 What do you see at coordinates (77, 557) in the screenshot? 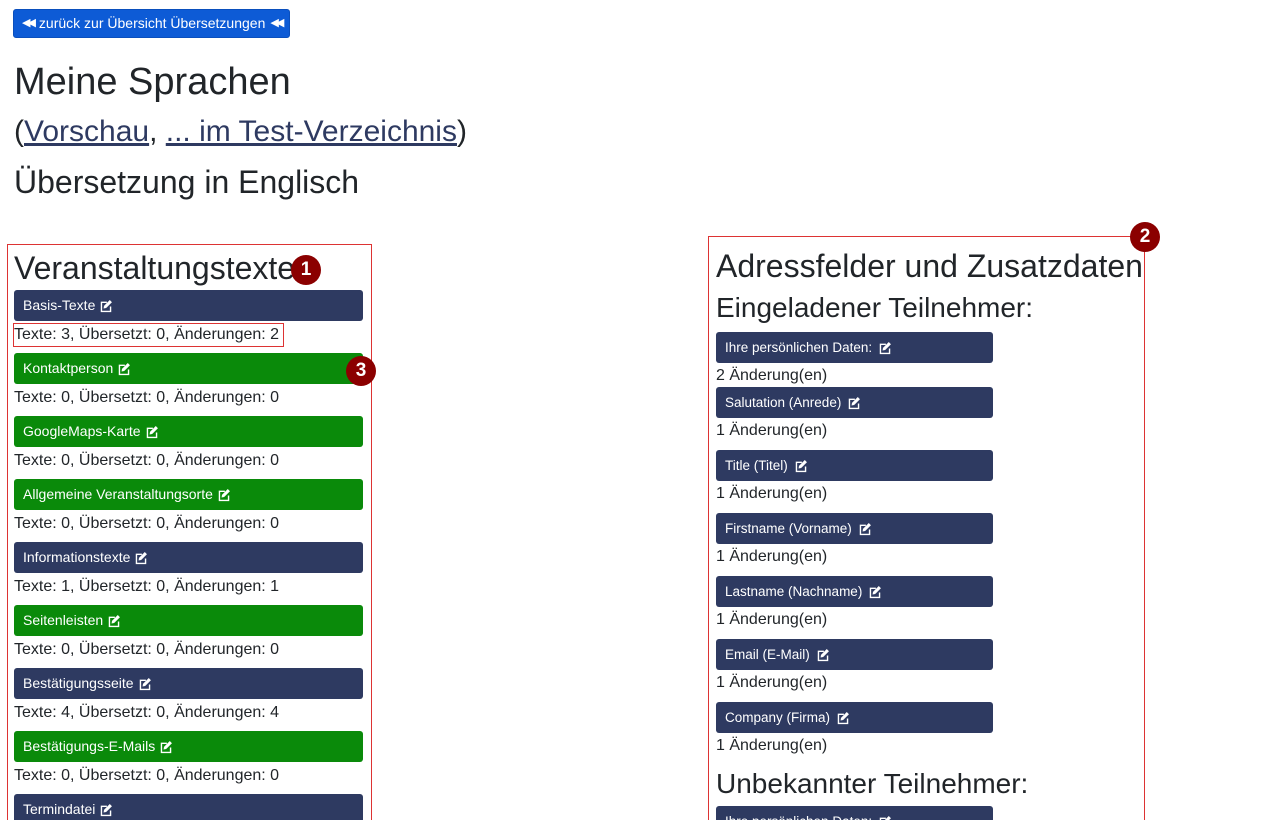
I see `section-button-label: Informationstexte` at bounding box center [77, 557].